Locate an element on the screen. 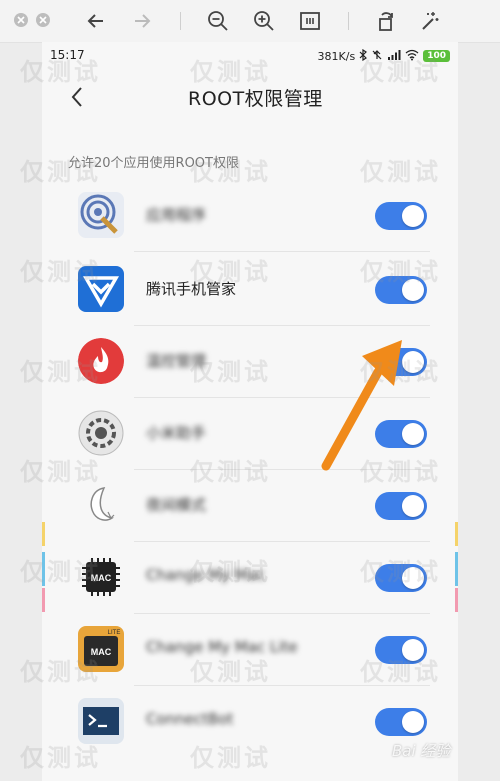 This screenshot has height=781, width=500. app-name: ConnectBot is located at coordinates (190, 719).